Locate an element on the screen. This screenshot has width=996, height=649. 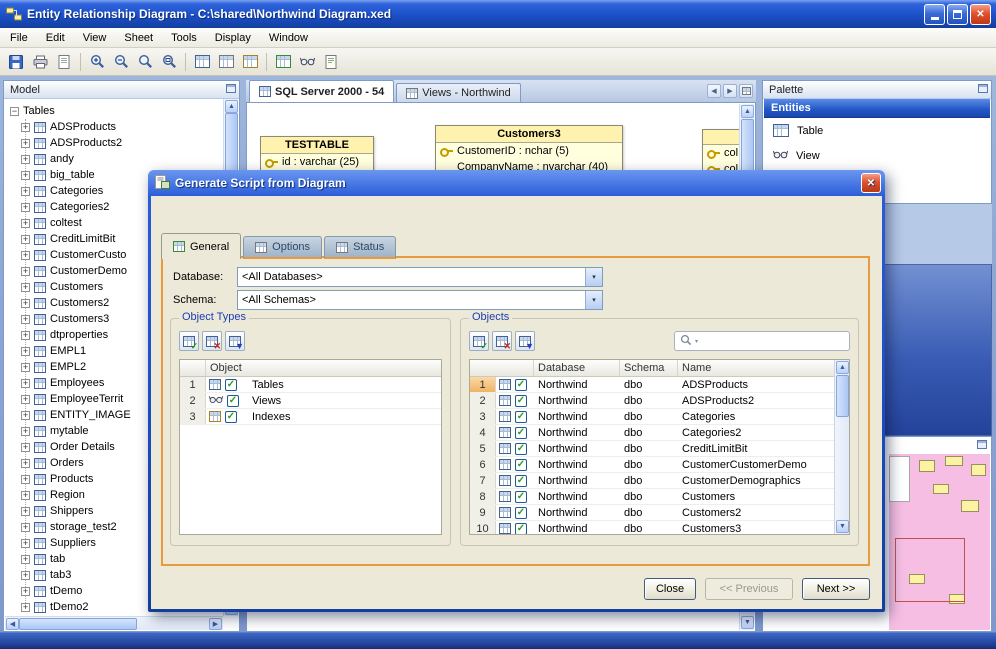
print-button is located at coordinates (40, 61).